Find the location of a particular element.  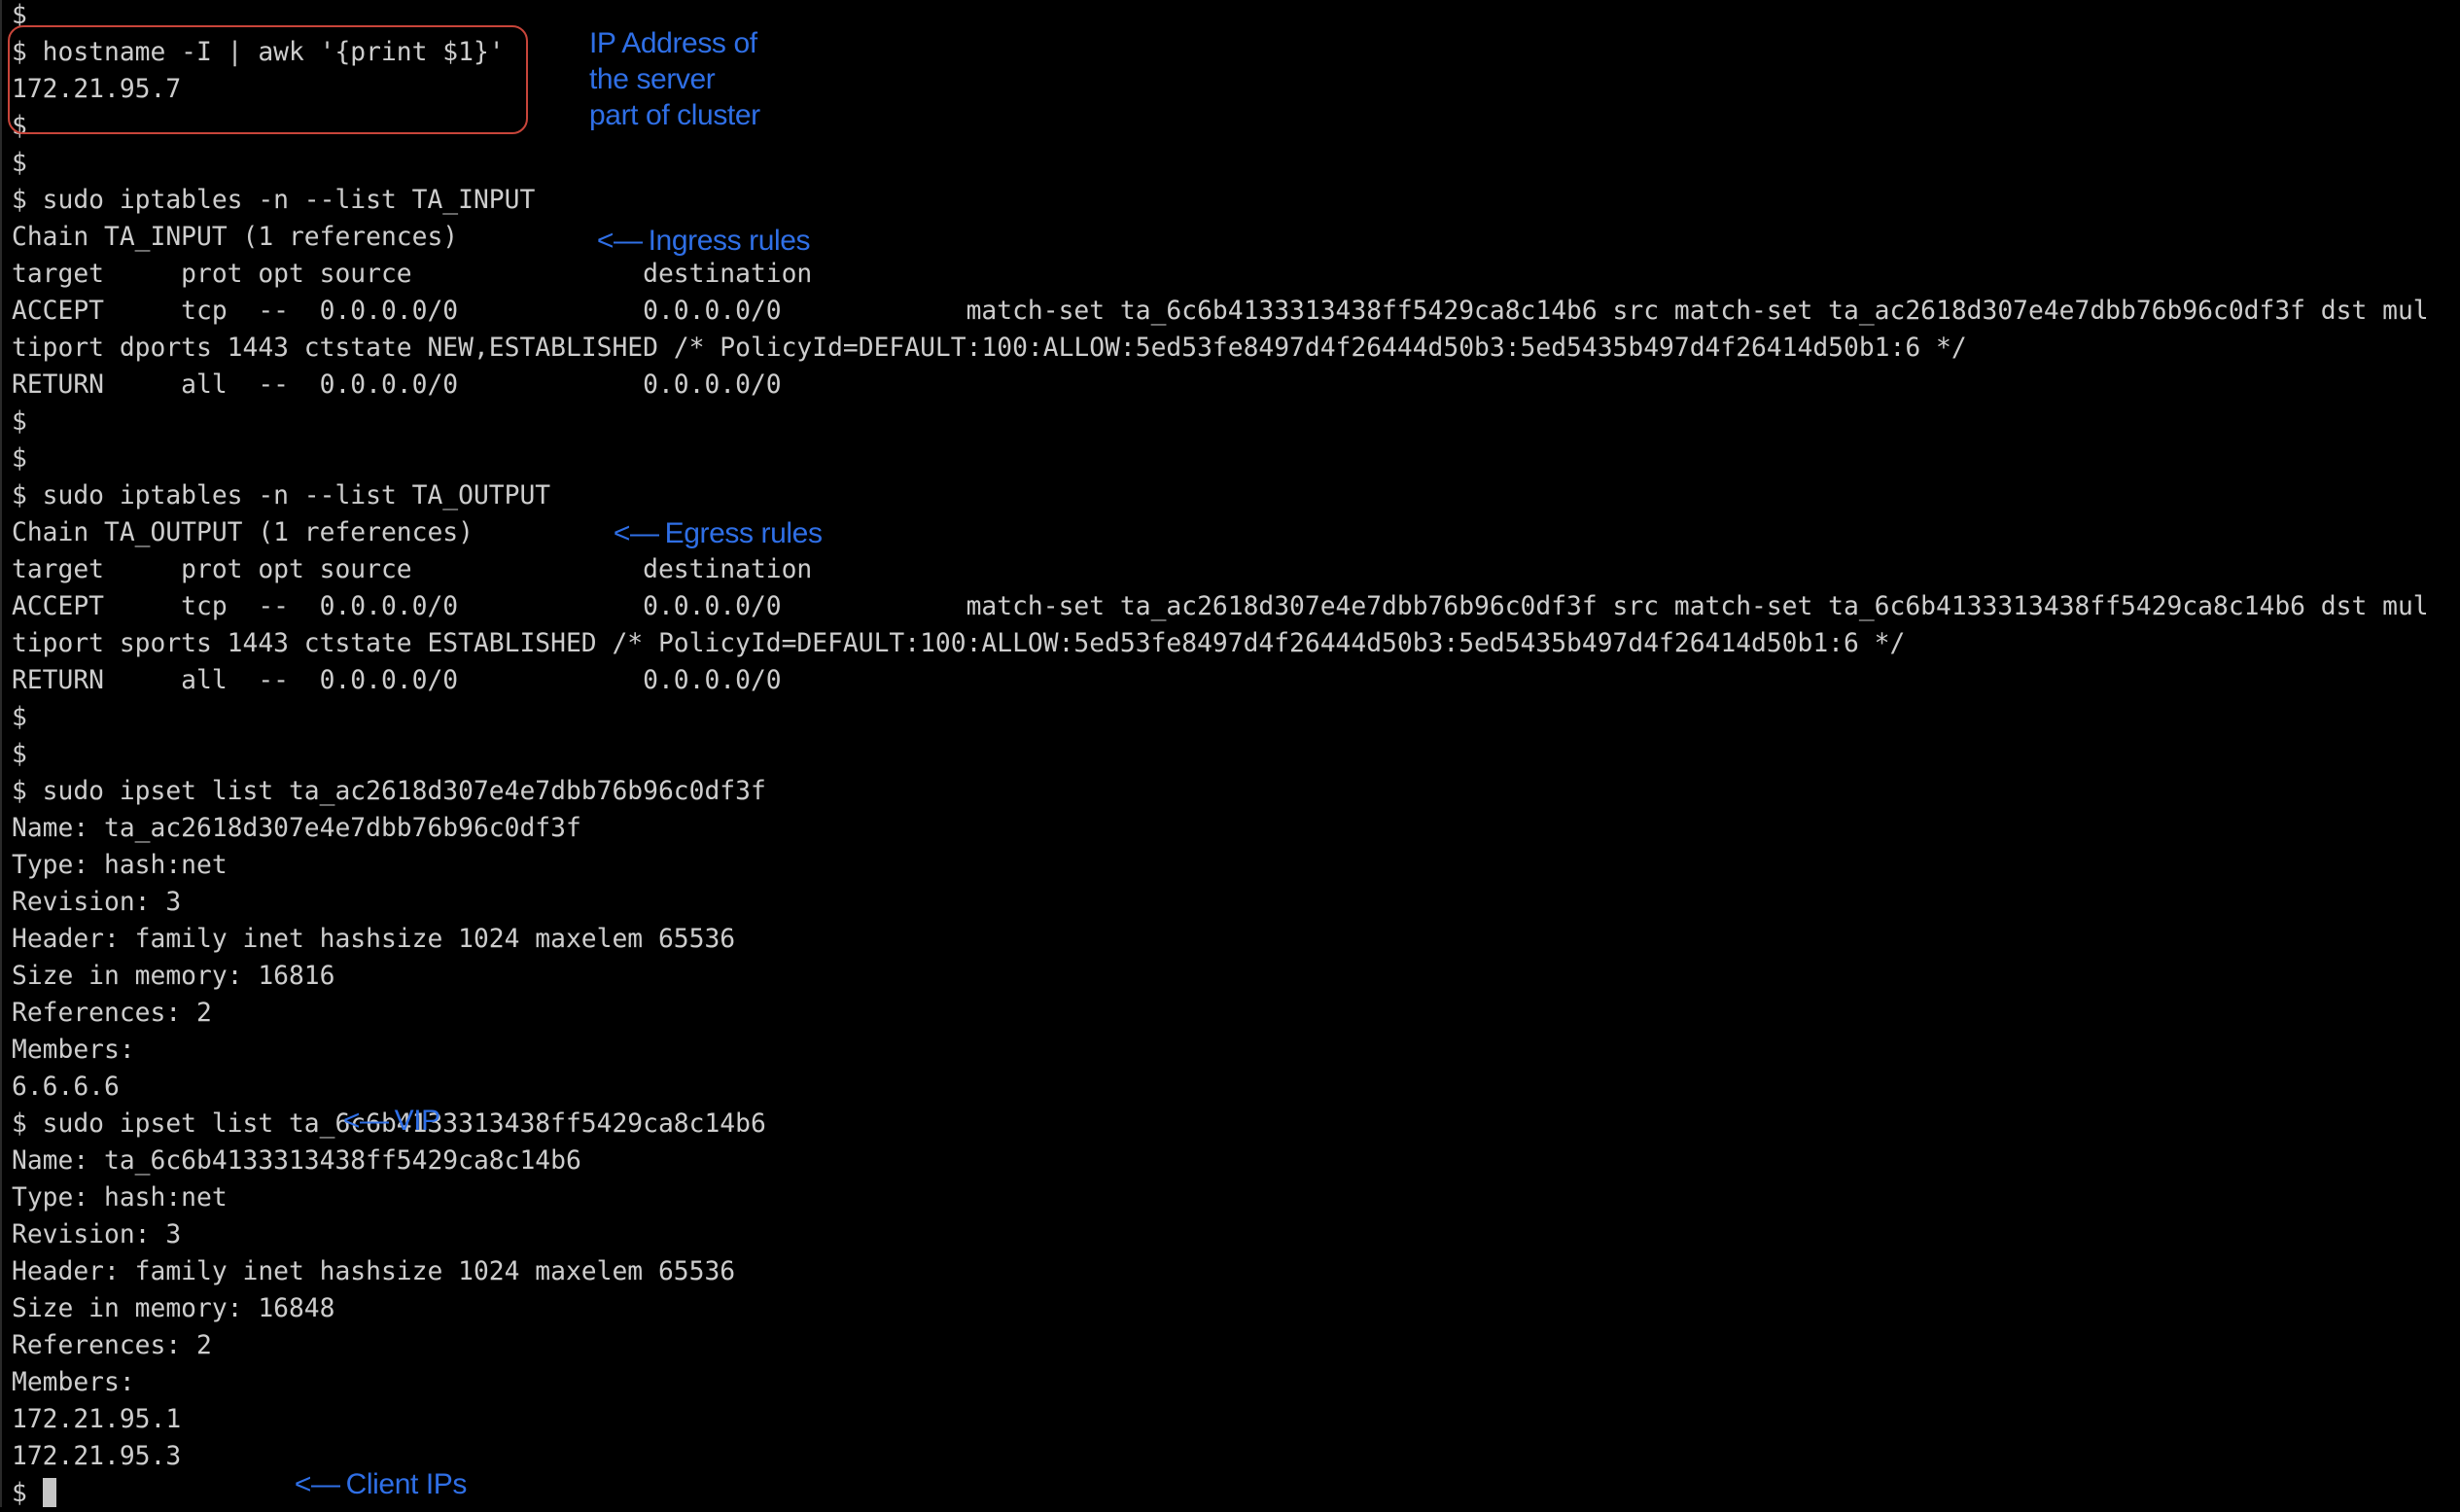

command-iptables-output: $ sudo iptables -n --list TA_OUTPUT is located at coordinates (282, 495).